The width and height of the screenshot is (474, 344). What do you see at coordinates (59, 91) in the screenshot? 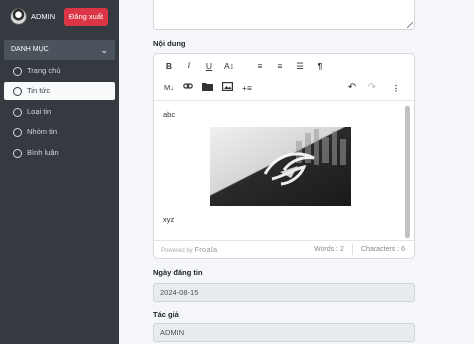
I see `sidebar-item-news: Tin tức` at bounding box center [59, 91].